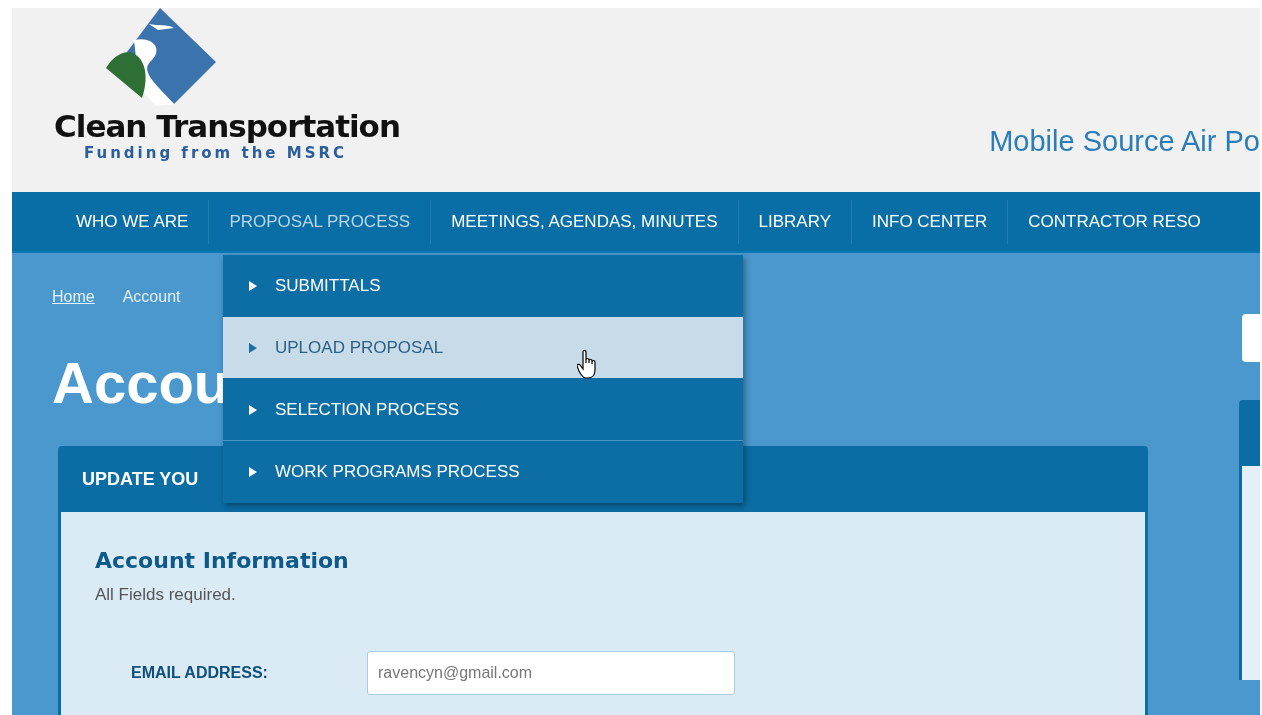  Describe the element at coordinates (320, 221) in the screenshot. I see `nav-item: PROPOSAL PROCESS` at that location.